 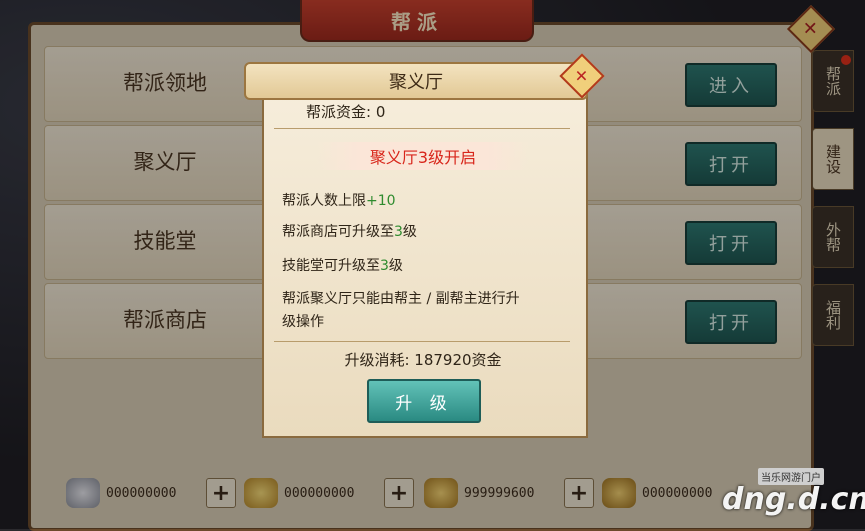 What do you see at coordinates (381, 201) in the screenshot?
I see `info-value: +10` at bounding box center [381, 201].